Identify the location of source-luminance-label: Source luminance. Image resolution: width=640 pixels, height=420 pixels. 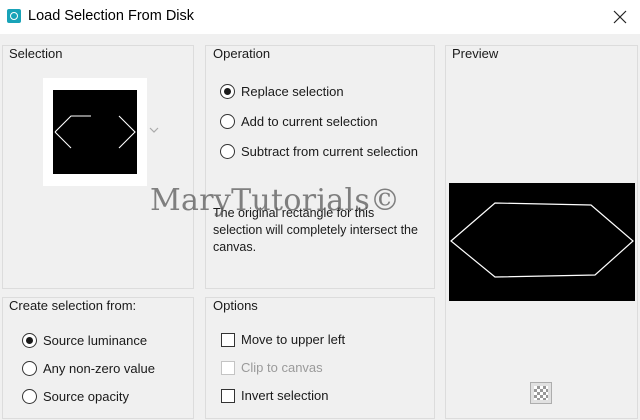
(95, 340).